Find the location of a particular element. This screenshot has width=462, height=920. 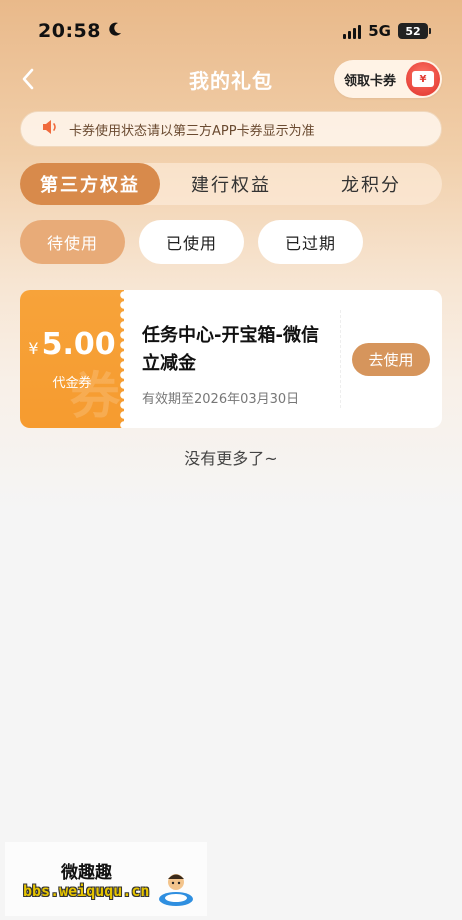

signal-icon is located at coordinates (352, 31).